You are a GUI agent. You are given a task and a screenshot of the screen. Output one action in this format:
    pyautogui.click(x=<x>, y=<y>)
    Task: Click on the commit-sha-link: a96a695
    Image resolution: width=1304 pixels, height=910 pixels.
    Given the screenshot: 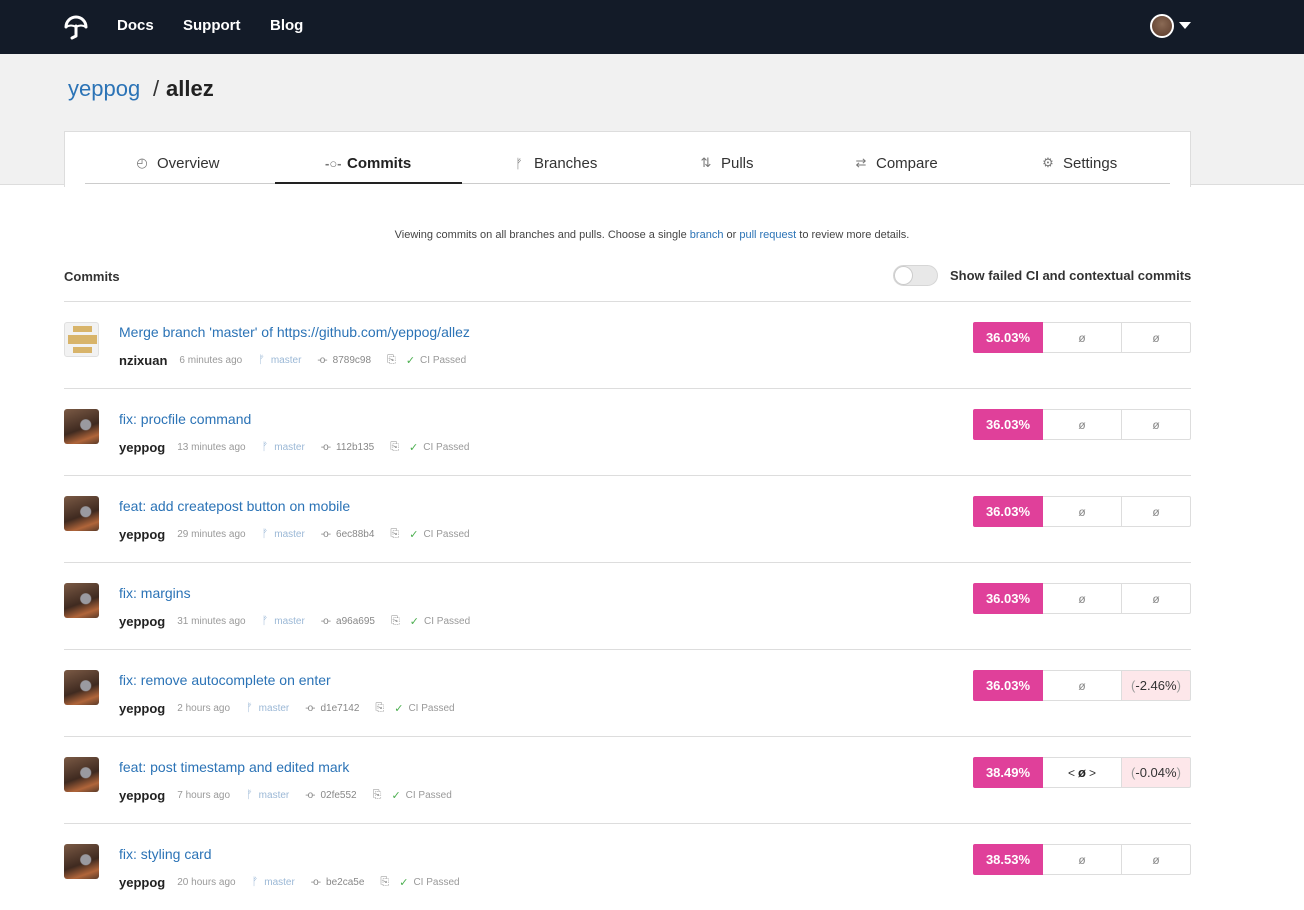 What is the action you would take?
    pyautogui.click(x=355, y=621)
    